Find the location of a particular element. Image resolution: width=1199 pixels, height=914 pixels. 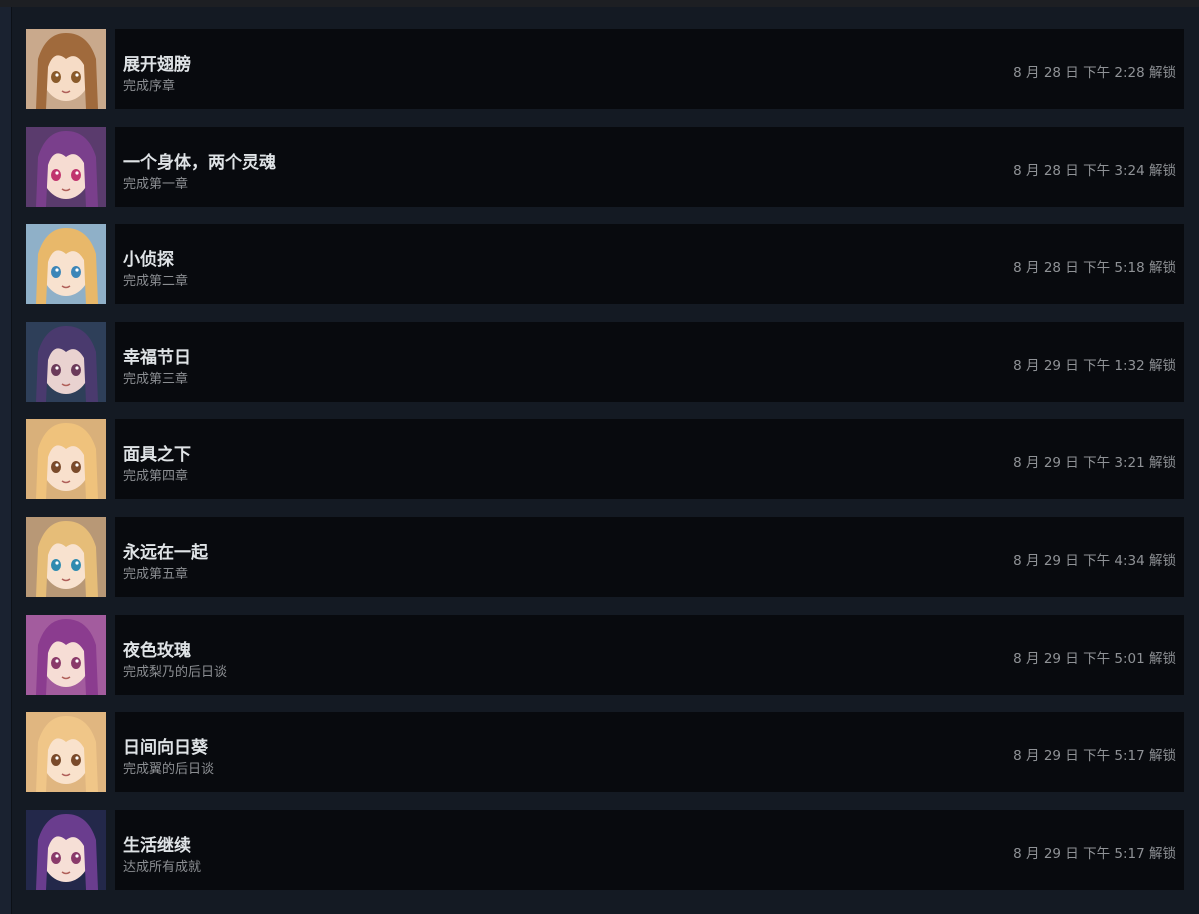

achievement-row: 幸福节日完成第三章 8 月 29 日 下午 1:32 解锁 is located at coordinates (605, 361).